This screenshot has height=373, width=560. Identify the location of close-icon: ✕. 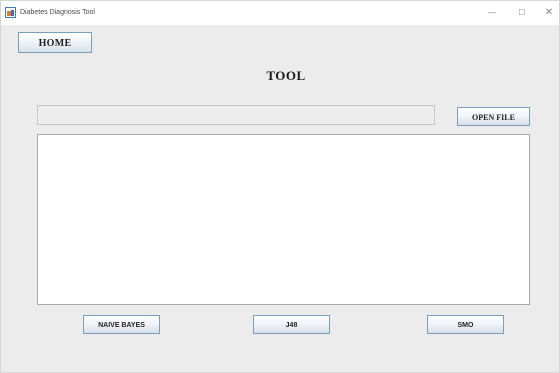
(548, 13).